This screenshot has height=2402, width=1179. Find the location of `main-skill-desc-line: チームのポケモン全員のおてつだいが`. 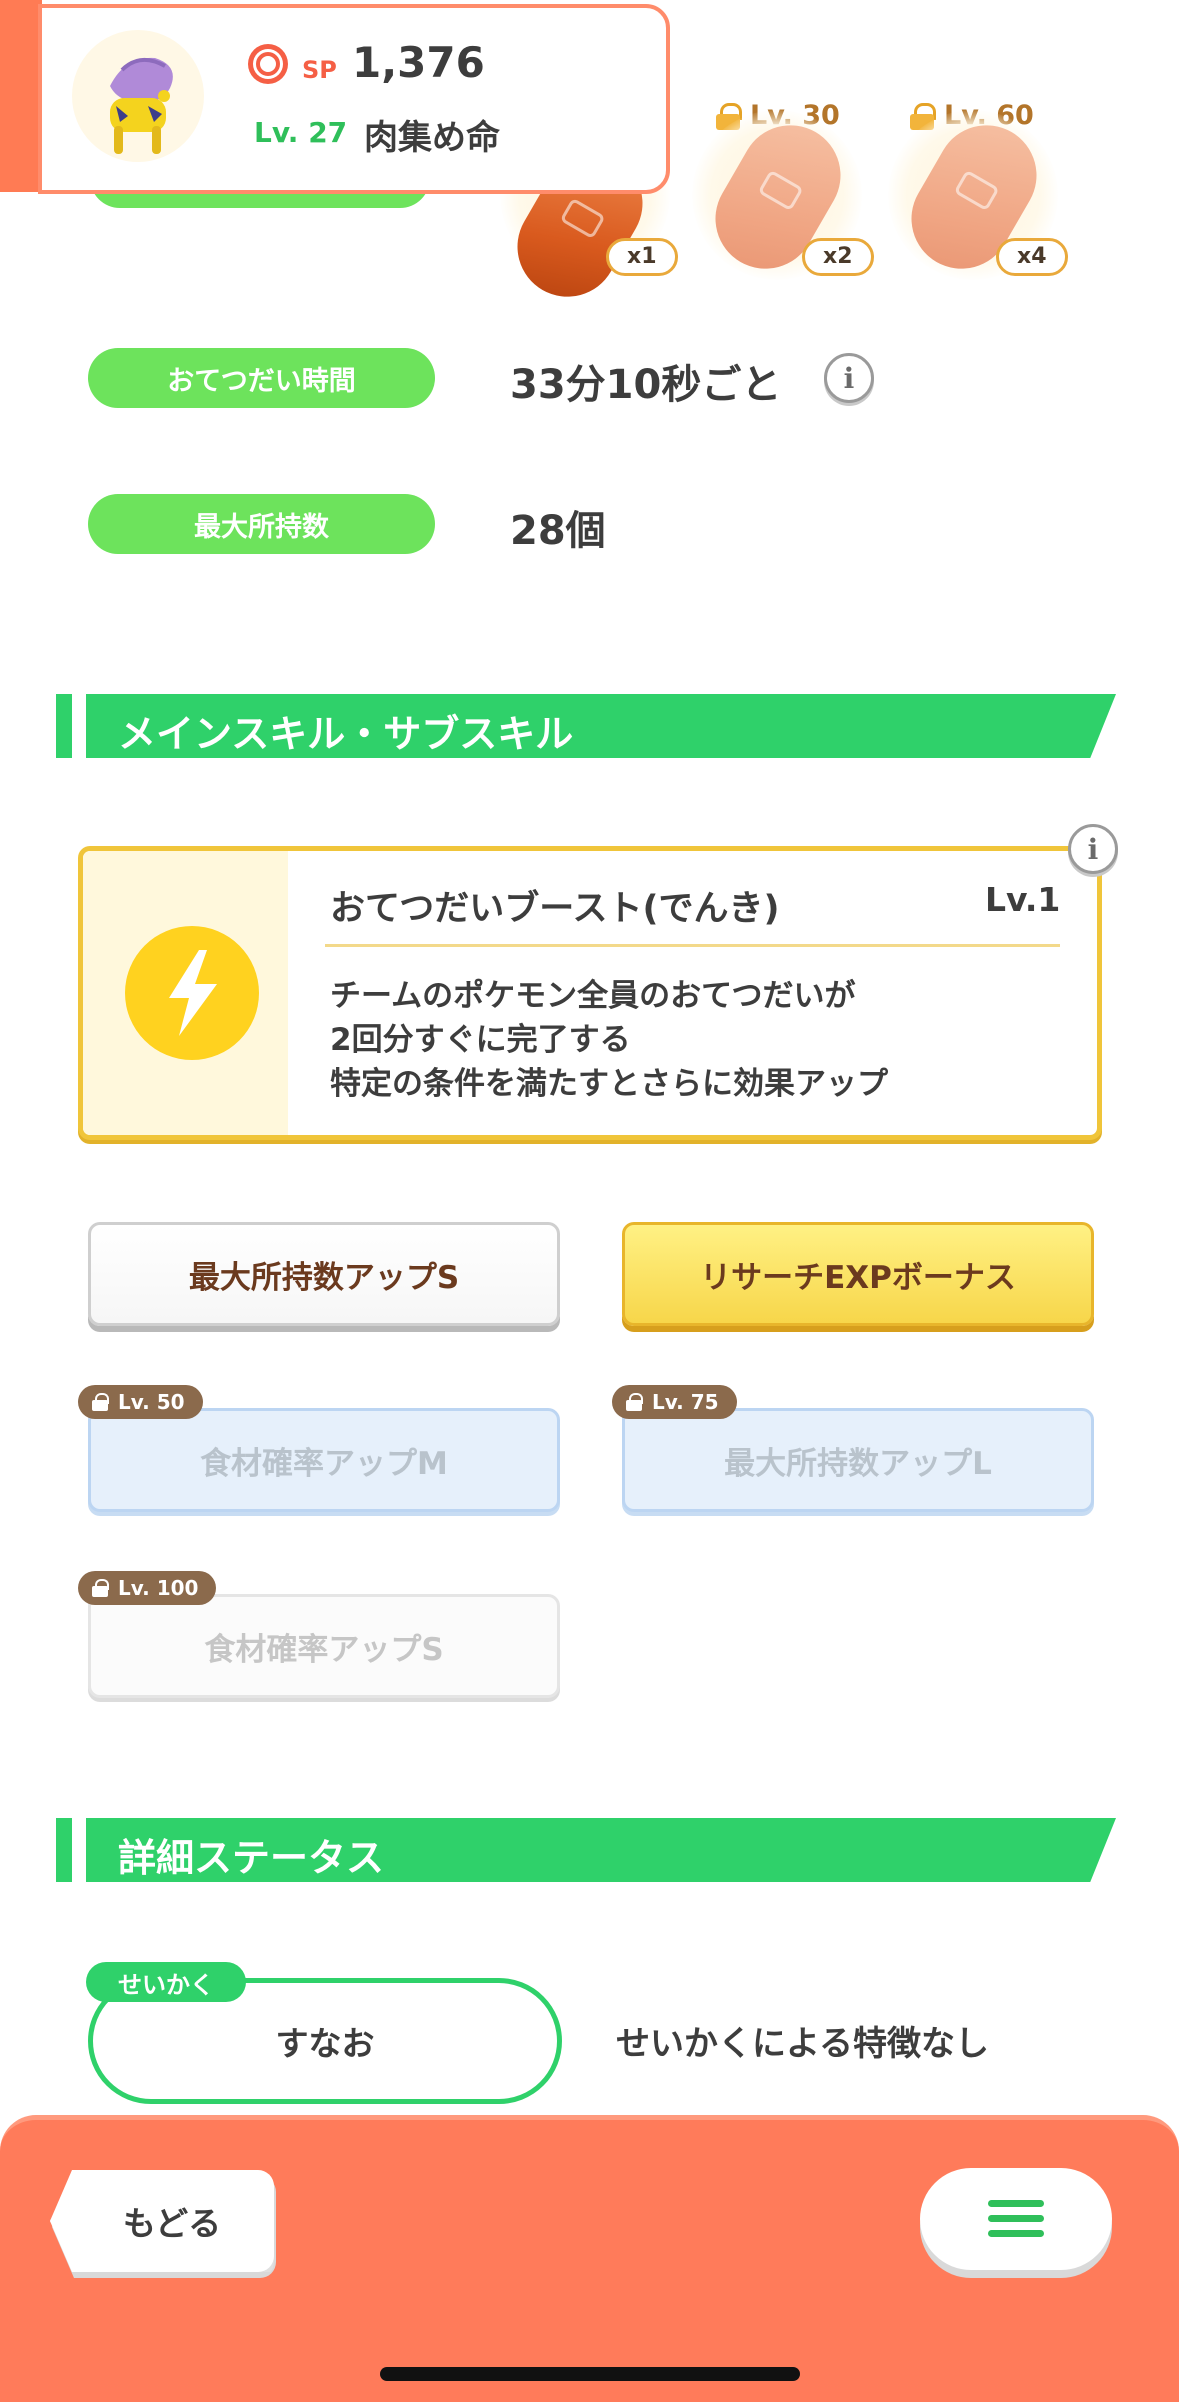

main-skill-desc-line: チームのポケモン全員のおてつだいが is located at coordinates (593, 996).